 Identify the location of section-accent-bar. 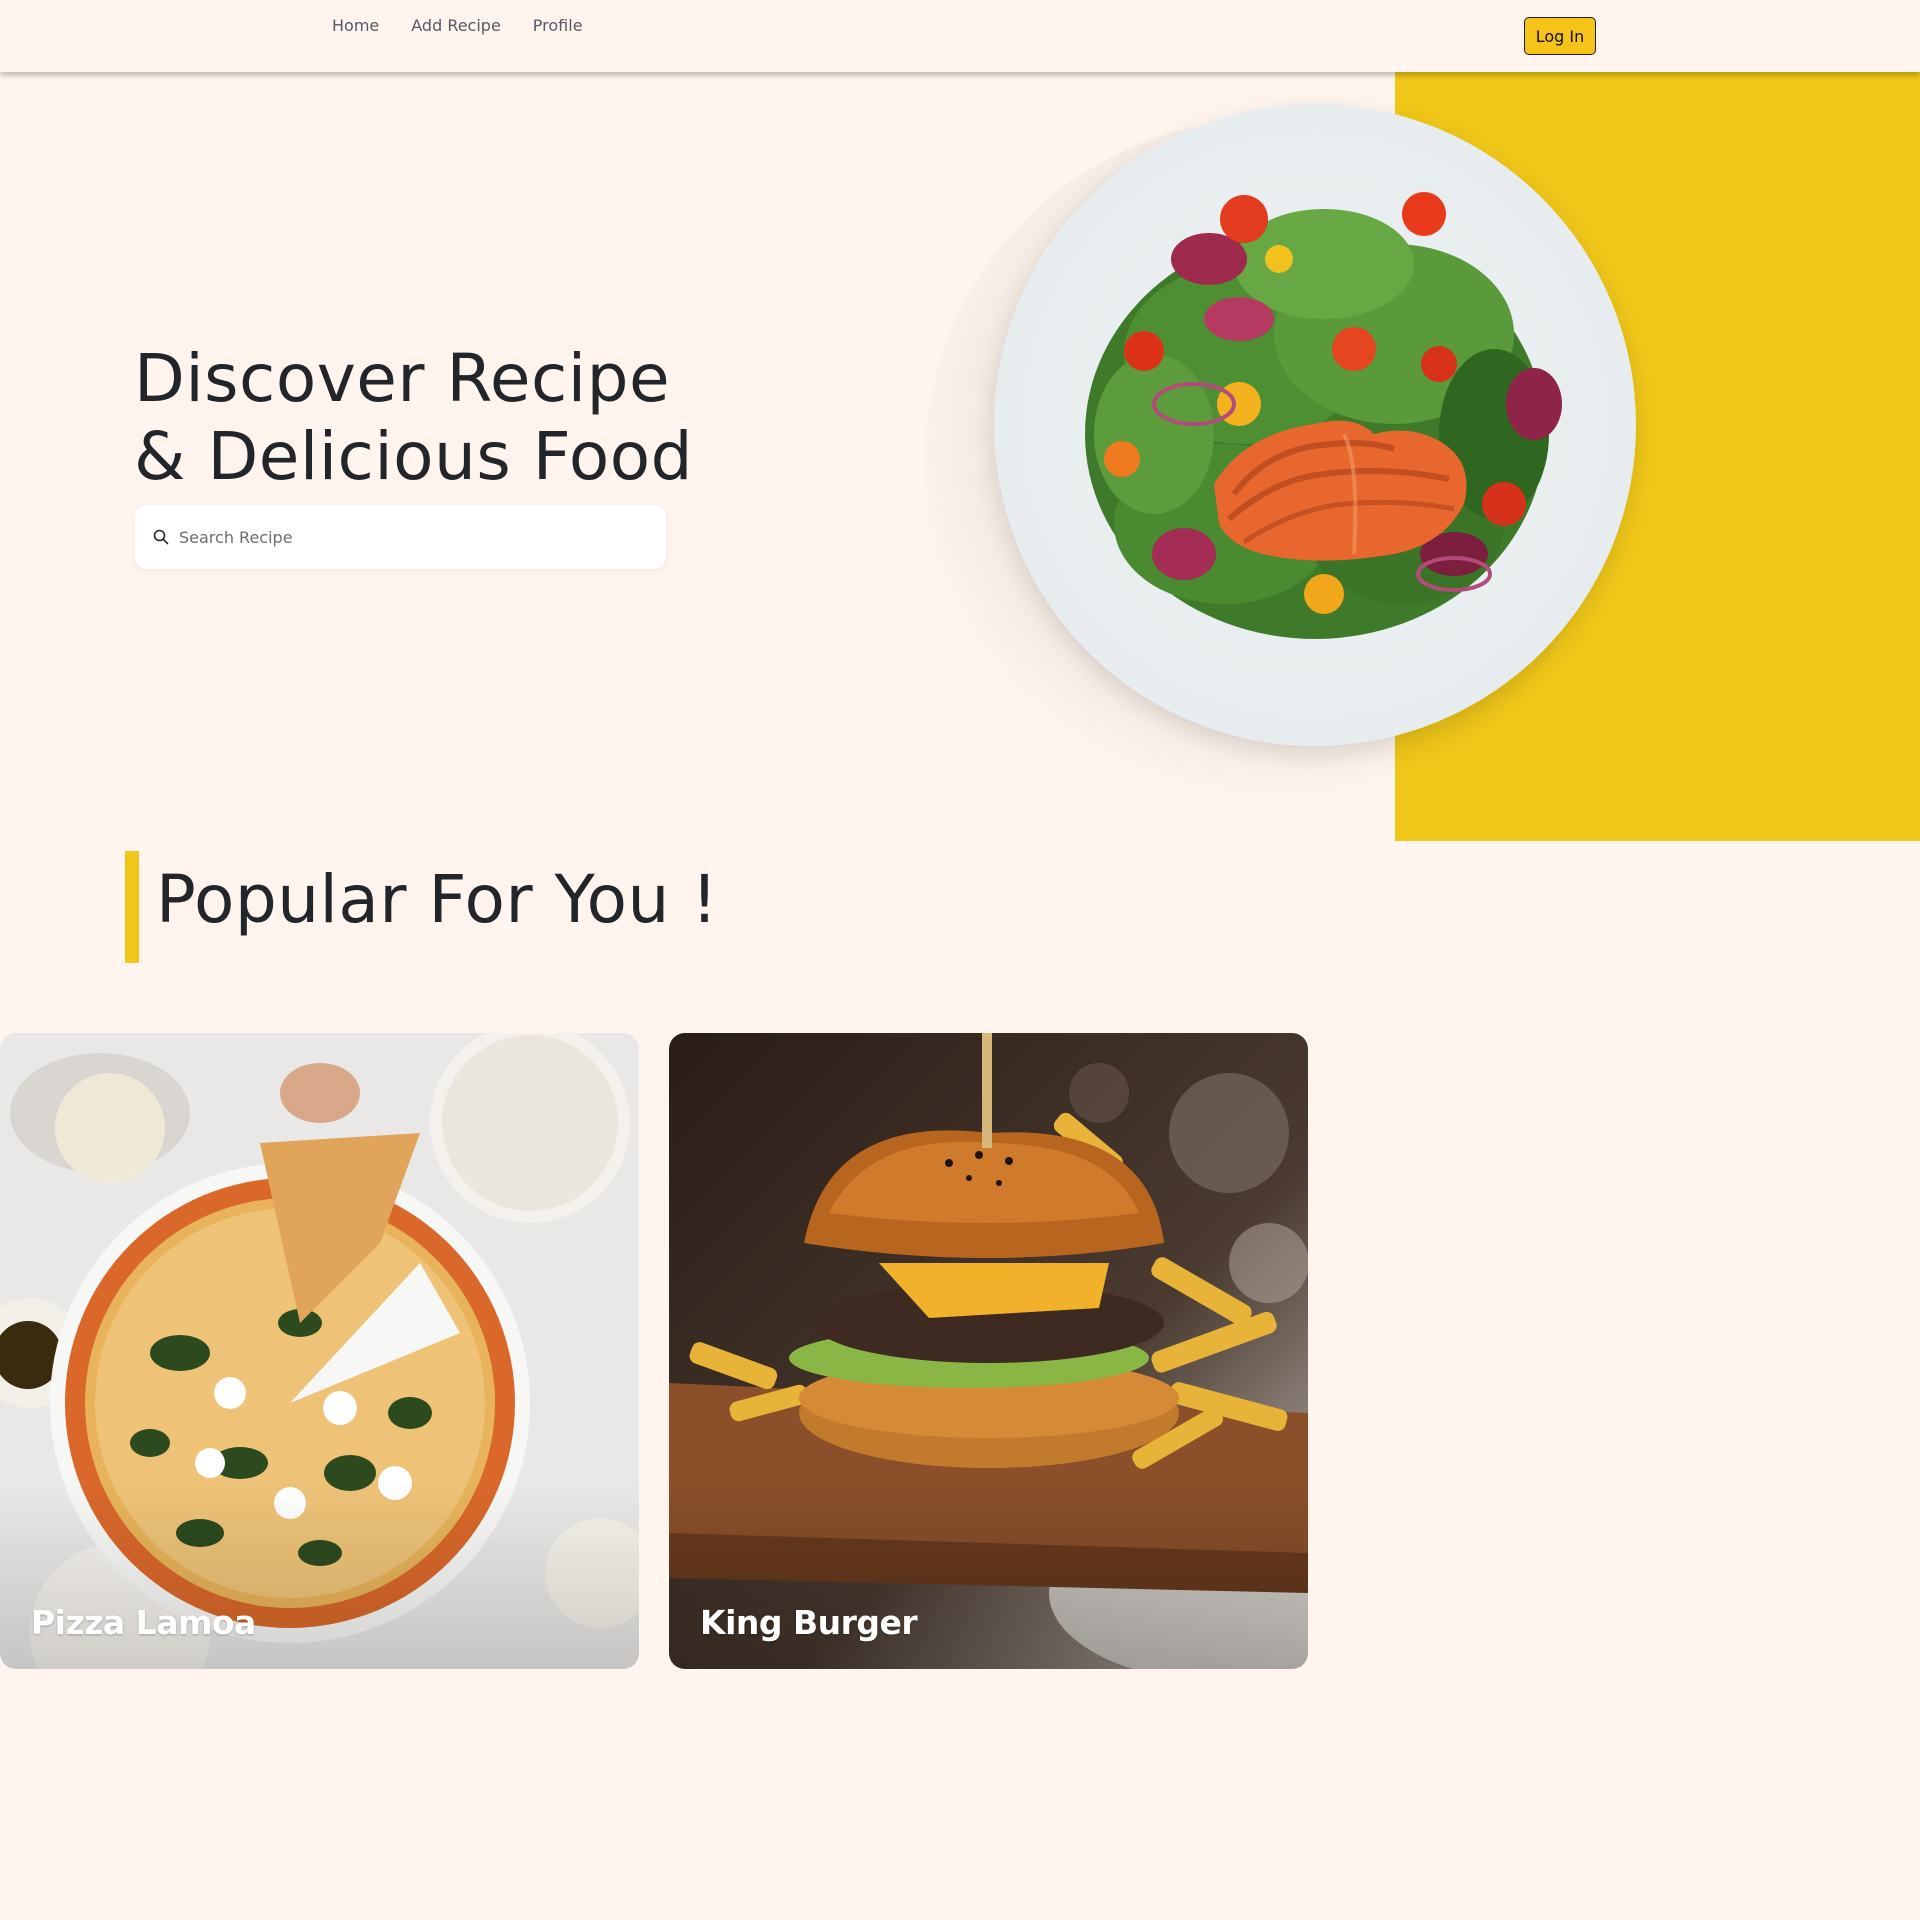
(132, 907).